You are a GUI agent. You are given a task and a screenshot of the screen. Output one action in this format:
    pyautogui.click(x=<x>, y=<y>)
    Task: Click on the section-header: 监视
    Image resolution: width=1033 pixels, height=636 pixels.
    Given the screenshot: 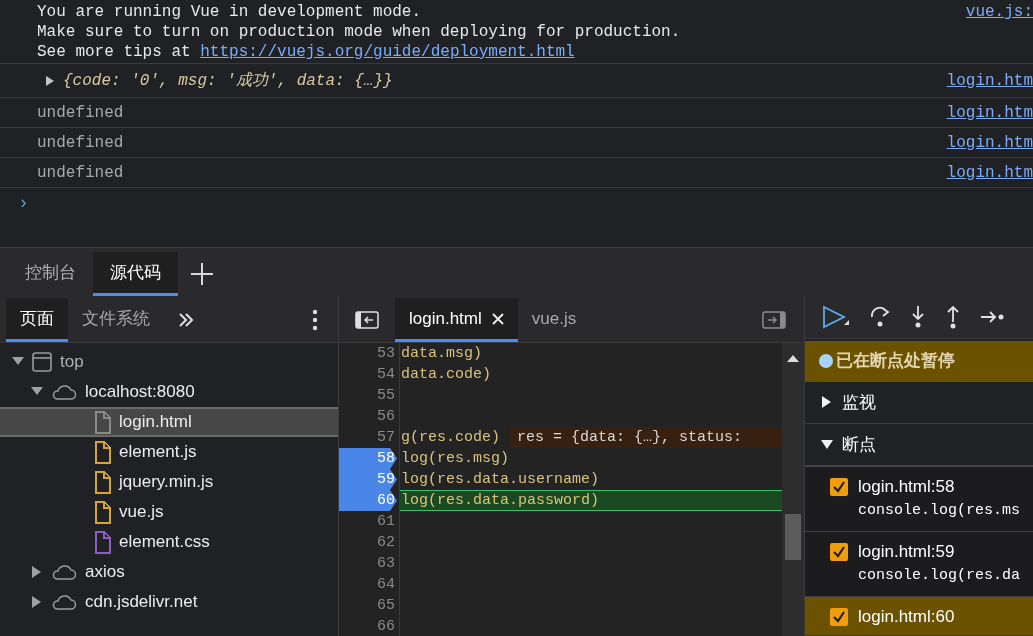 What is the action you would take?
    pyautogui.click(x=919, y=403)
    